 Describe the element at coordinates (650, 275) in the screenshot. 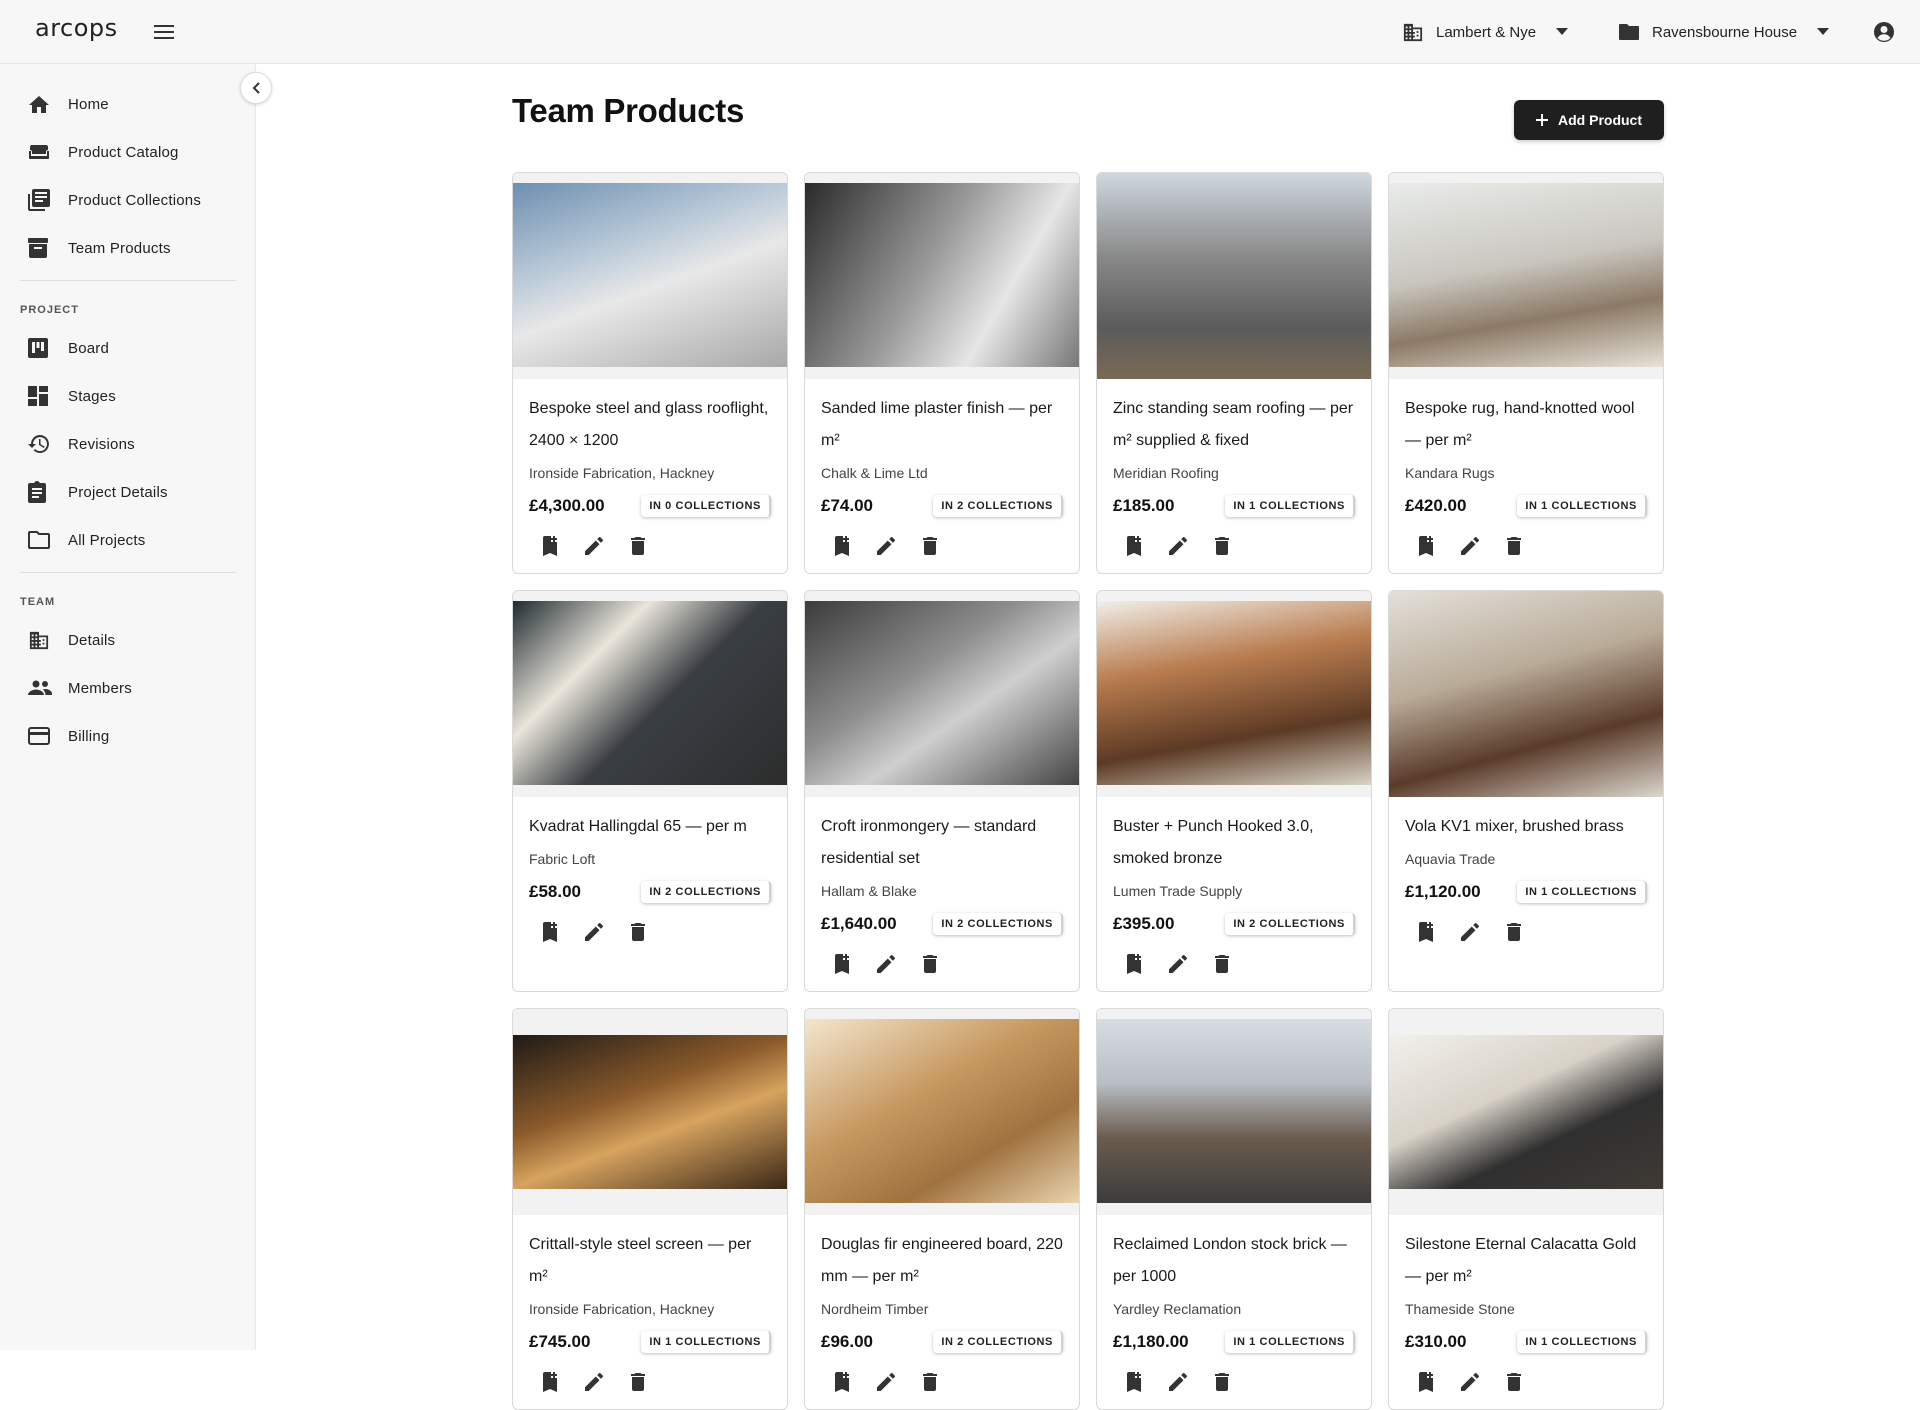

I see `rooflight-photo` at that location.